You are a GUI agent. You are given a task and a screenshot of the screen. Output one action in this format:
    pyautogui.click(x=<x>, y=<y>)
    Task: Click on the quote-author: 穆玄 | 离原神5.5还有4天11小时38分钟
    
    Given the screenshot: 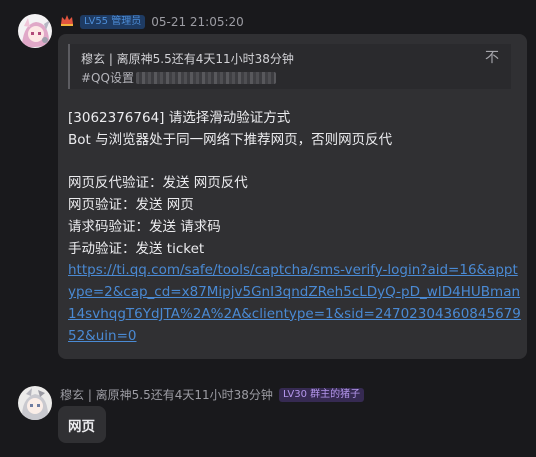 What is the action you would take?
    pyautogui.click(x=187, y=59)
    